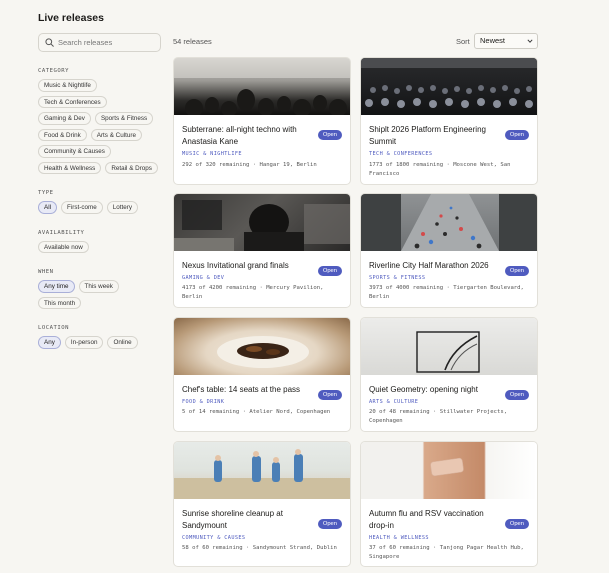 The width and height of the screenshot is (609, 573). Describe the element at coordinates (71, 18) in the screenshot. I see `page-title: Live releases` at that location.